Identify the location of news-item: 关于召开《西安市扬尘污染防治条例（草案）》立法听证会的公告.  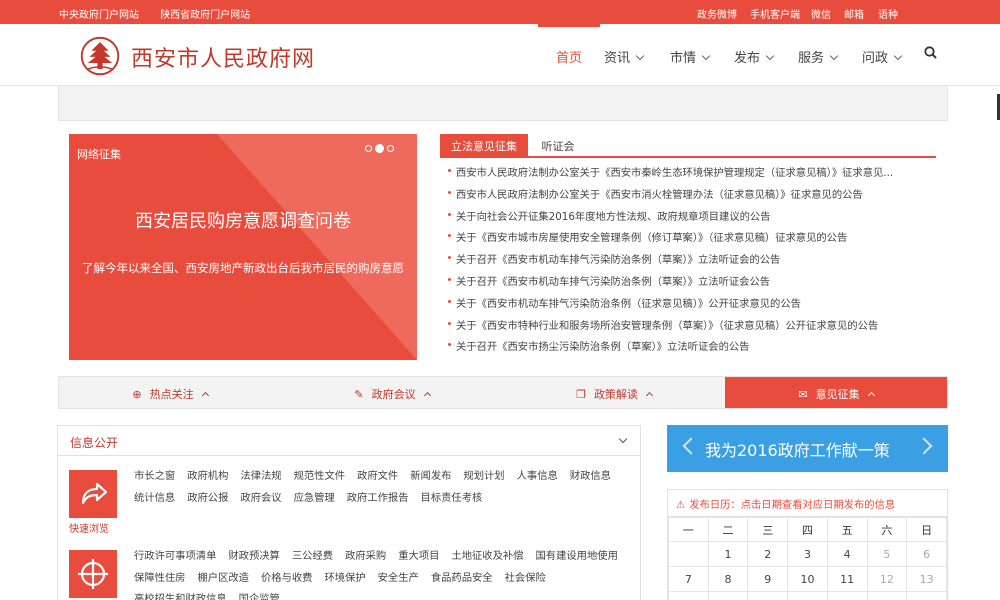
(692, 349).